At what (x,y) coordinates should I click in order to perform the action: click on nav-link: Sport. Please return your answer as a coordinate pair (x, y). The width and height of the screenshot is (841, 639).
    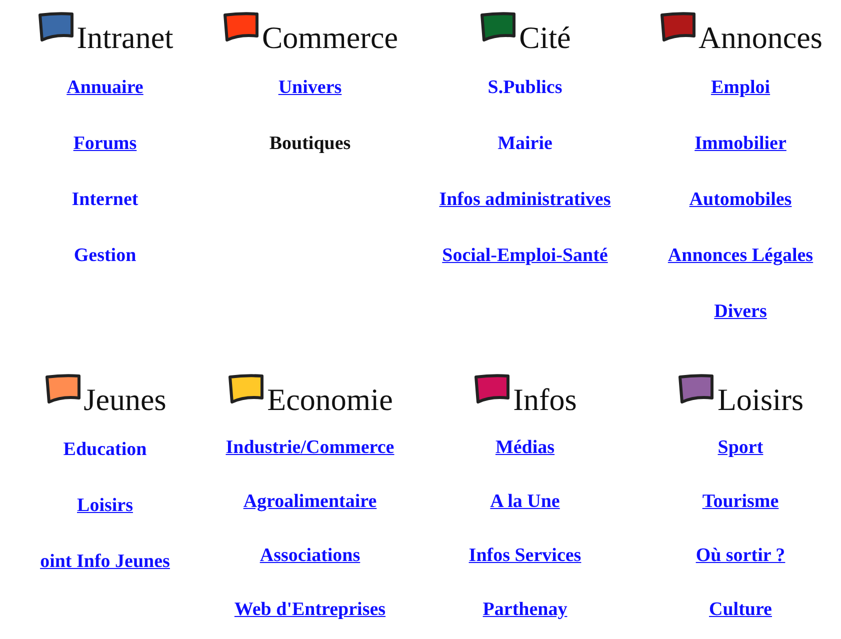
    Looking at the image, I should click on (741, 447).